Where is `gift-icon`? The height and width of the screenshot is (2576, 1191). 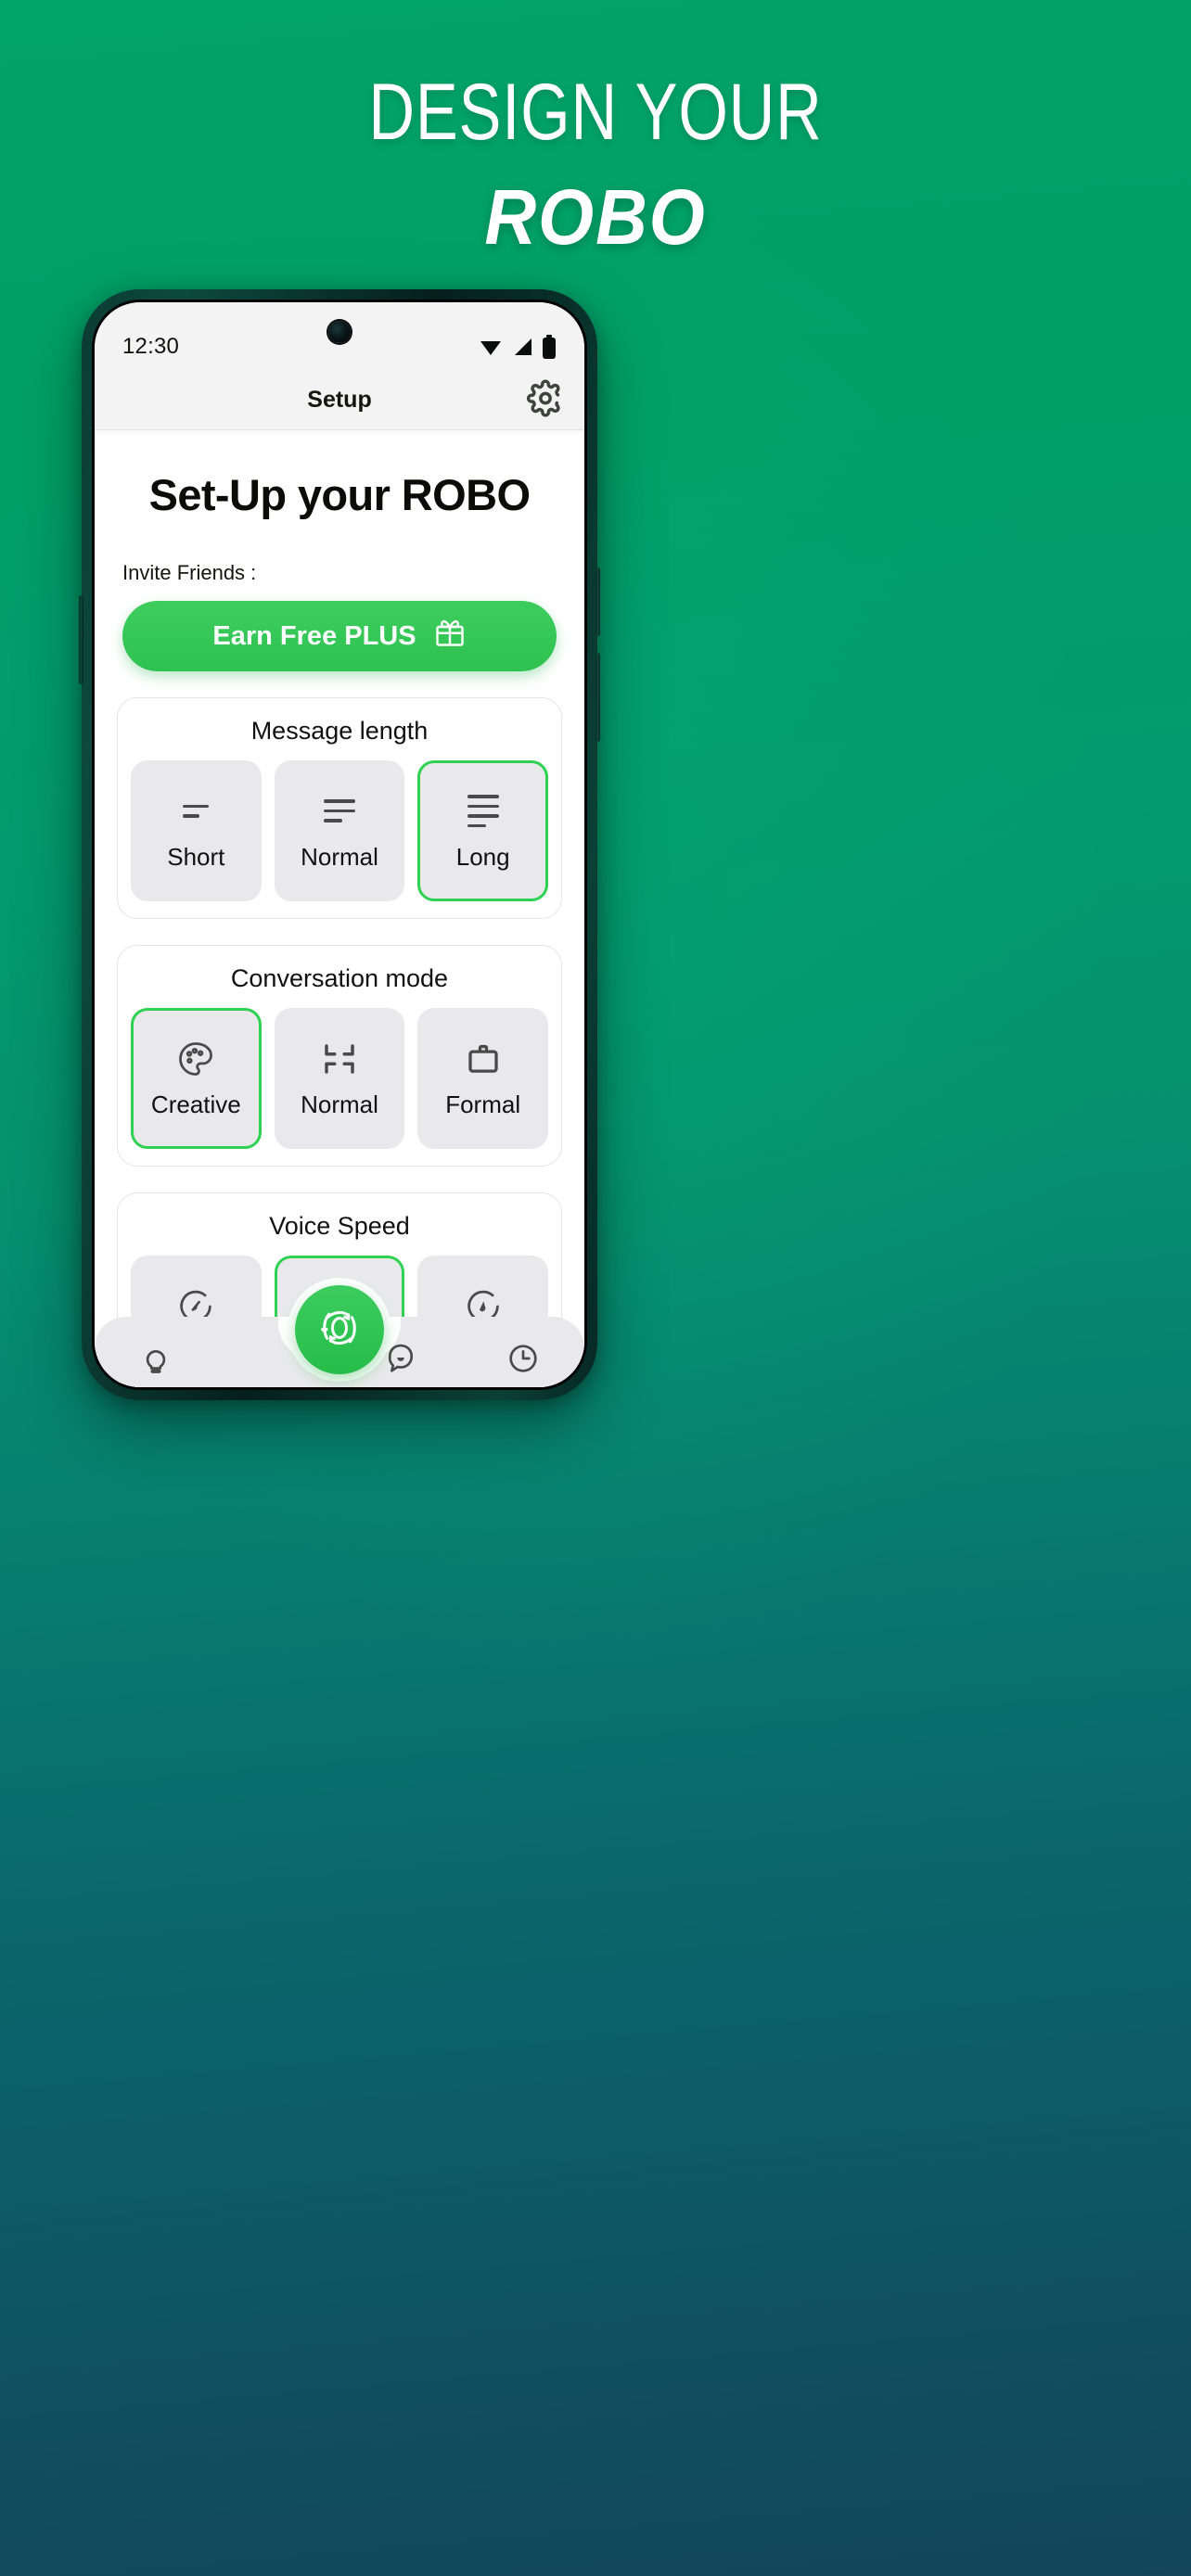
gift-icon is located at coordinates (450, 636).